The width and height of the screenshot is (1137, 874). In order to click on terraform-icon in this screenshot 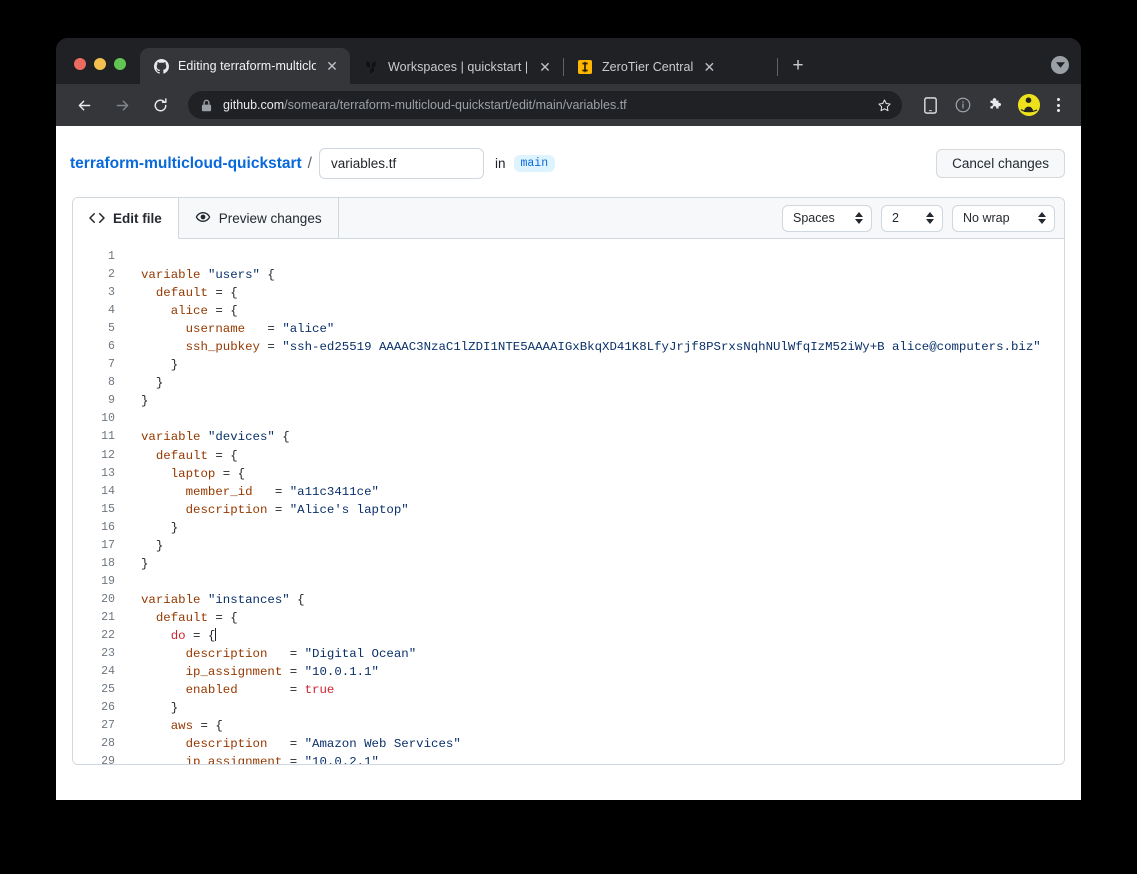, I will do `click(371, 67)`.